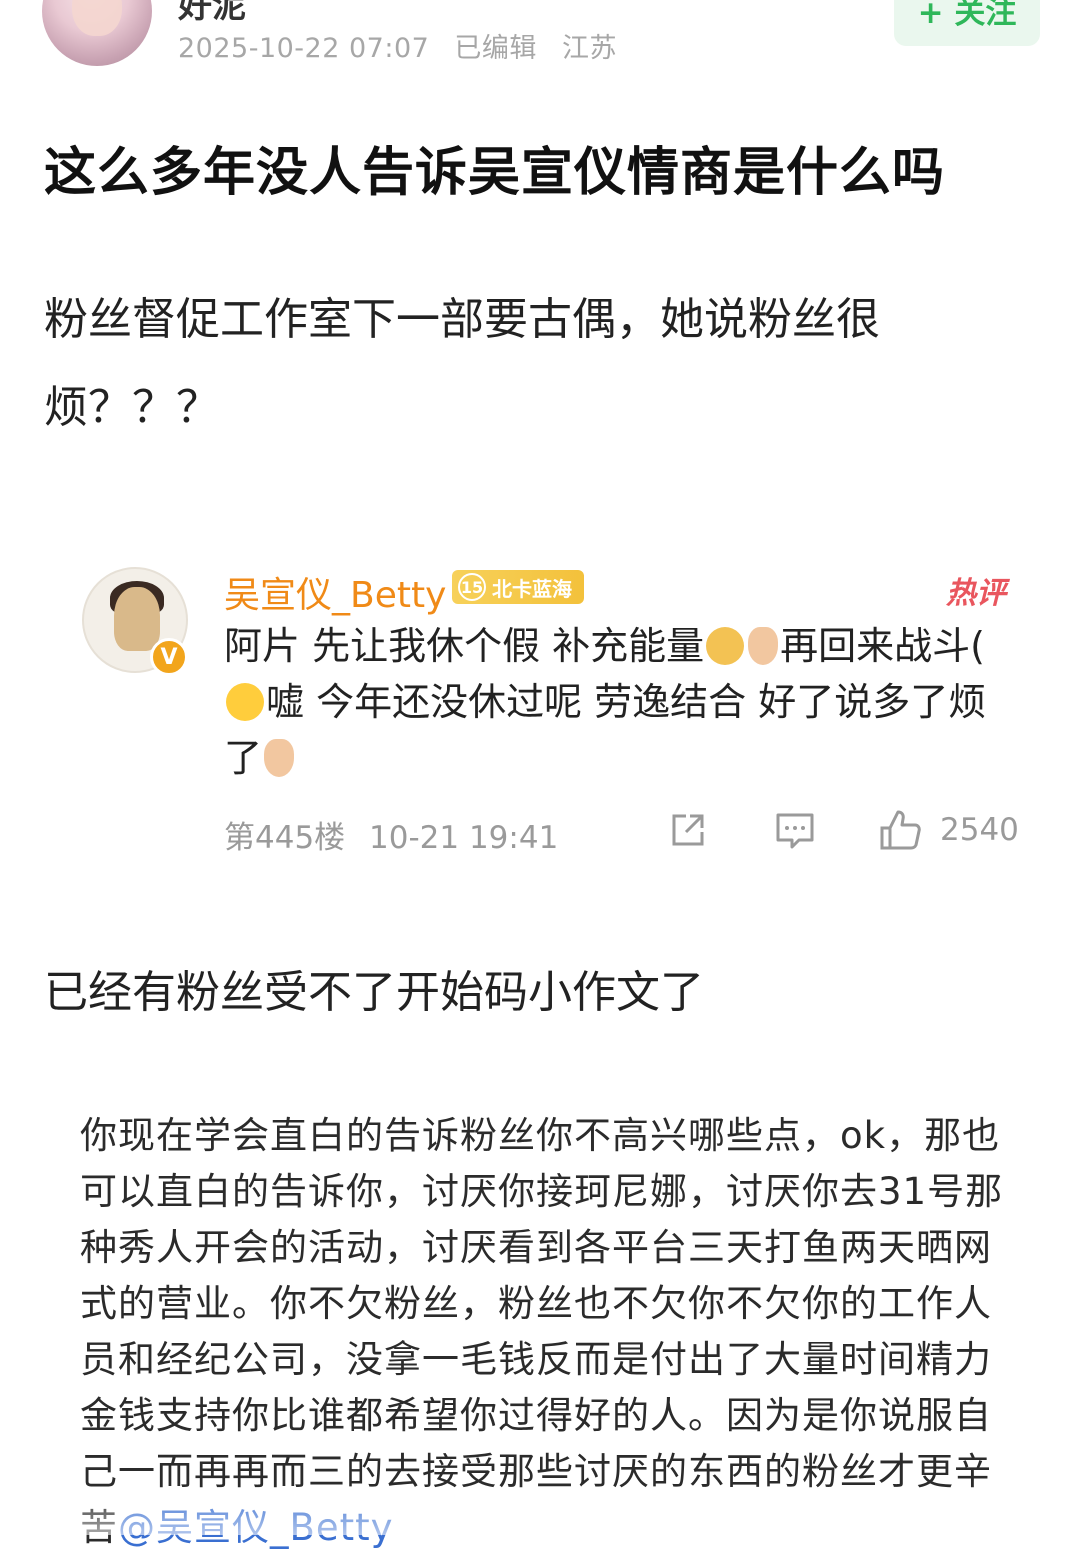 The image size is (1080, 1556). I want to click on author-avatar, so click(97, 33).